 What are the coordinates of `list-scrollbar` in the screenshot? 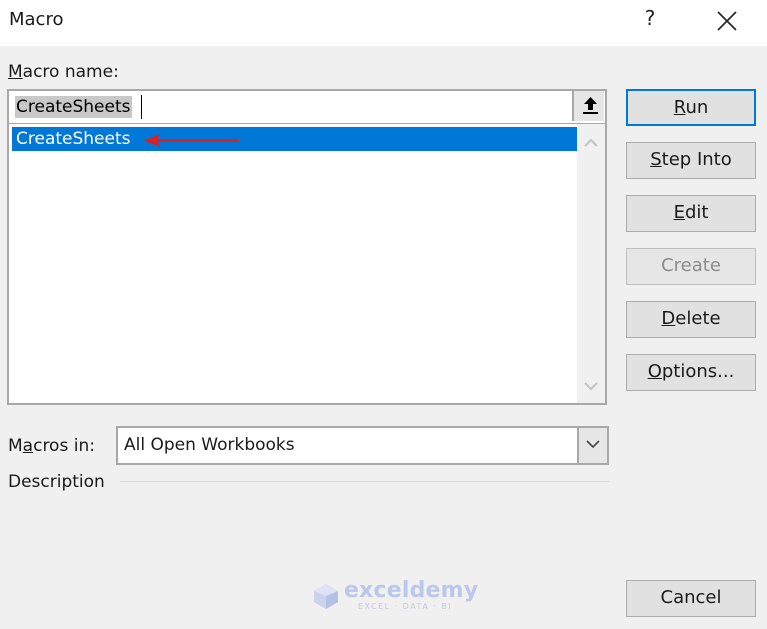 It's located at (591, 263).